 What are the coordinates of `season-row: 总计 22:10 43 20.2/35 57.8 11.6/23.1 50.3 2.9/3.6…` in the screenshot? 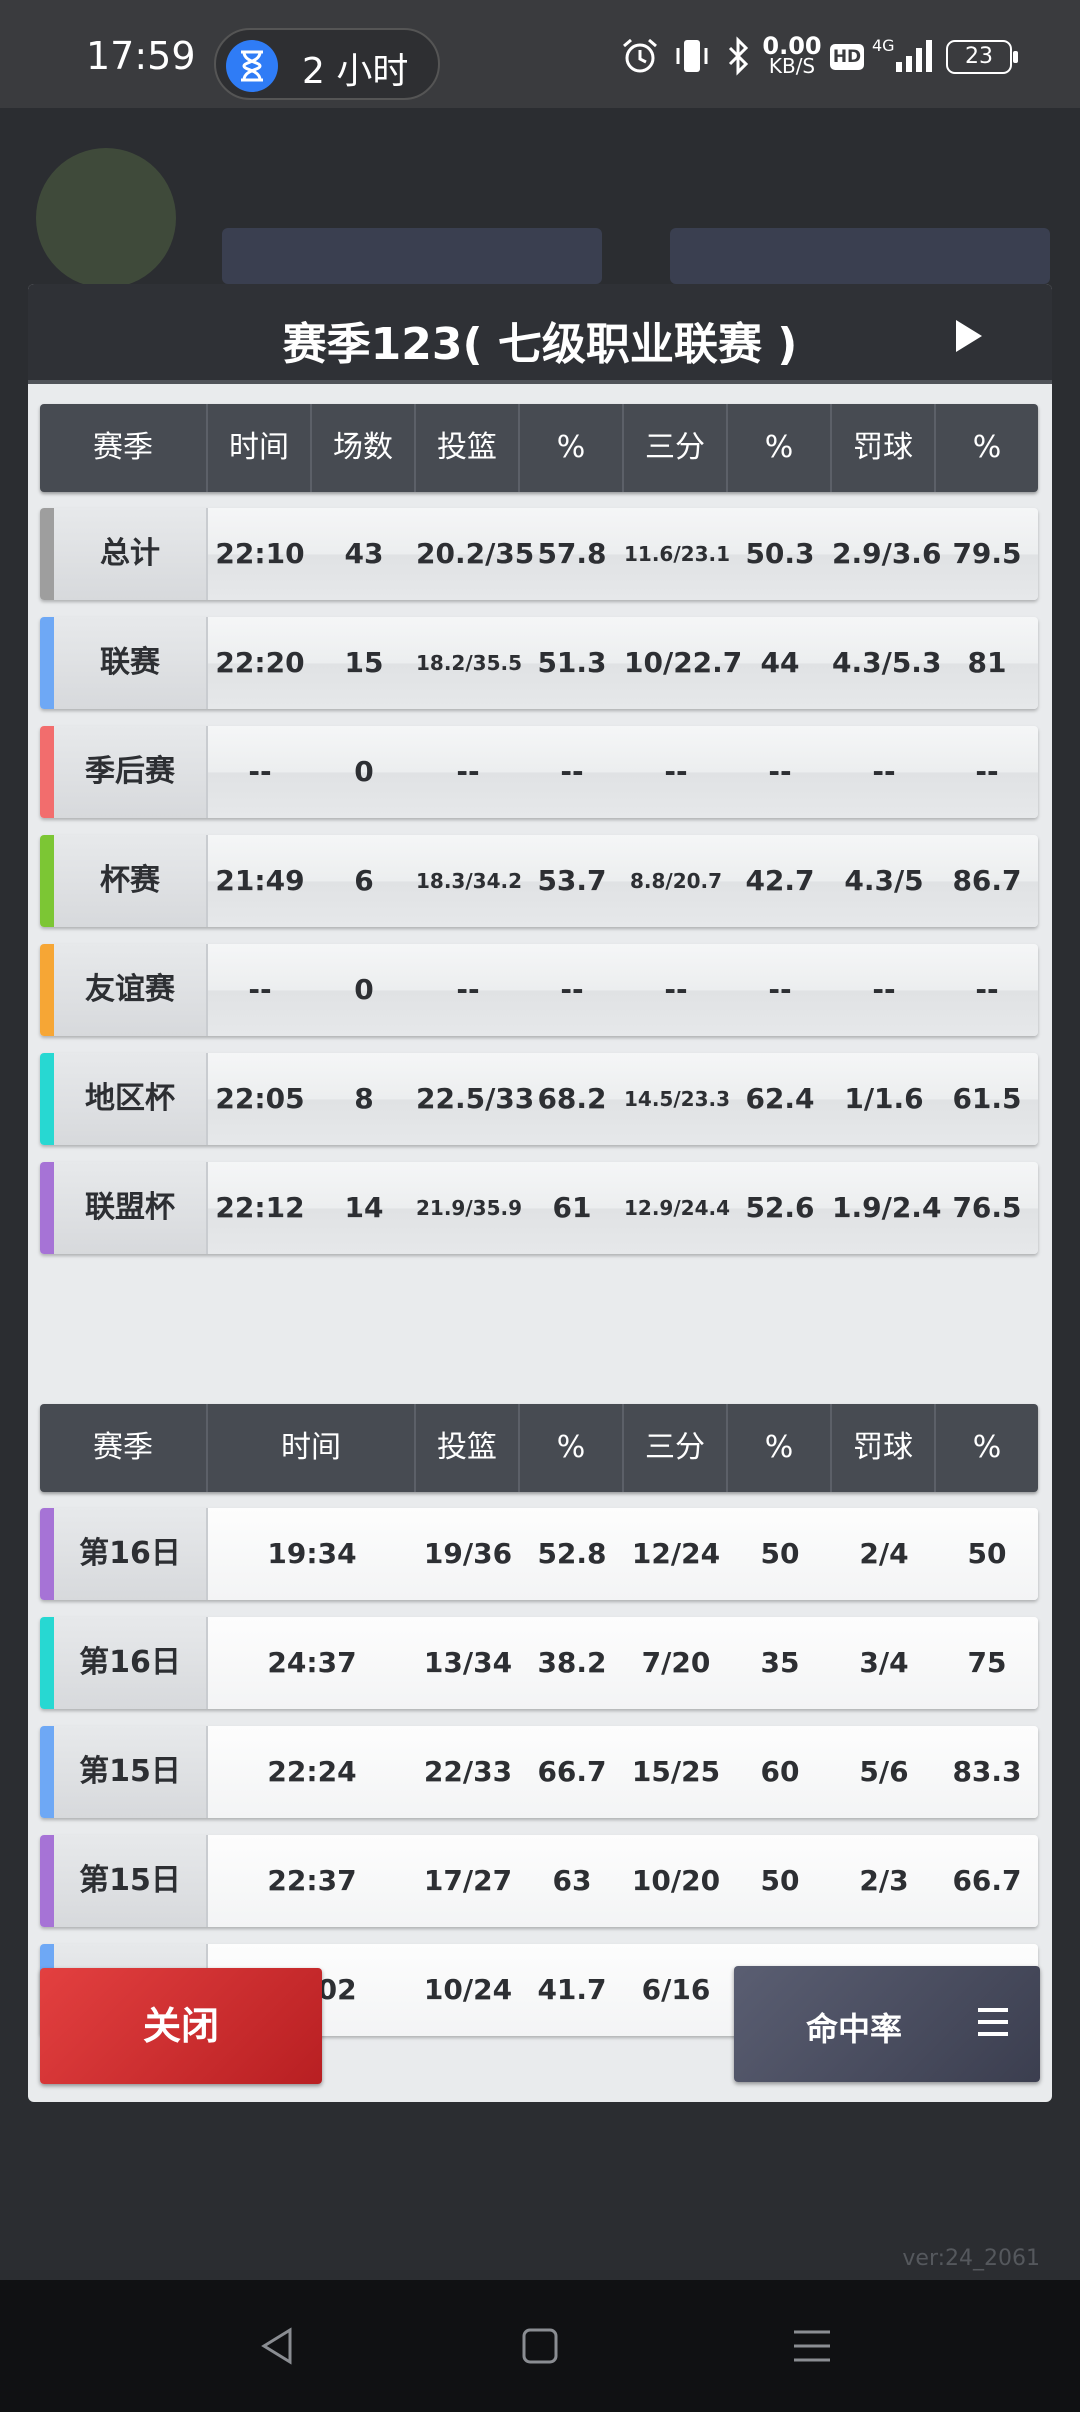 It's located at (539, 554).